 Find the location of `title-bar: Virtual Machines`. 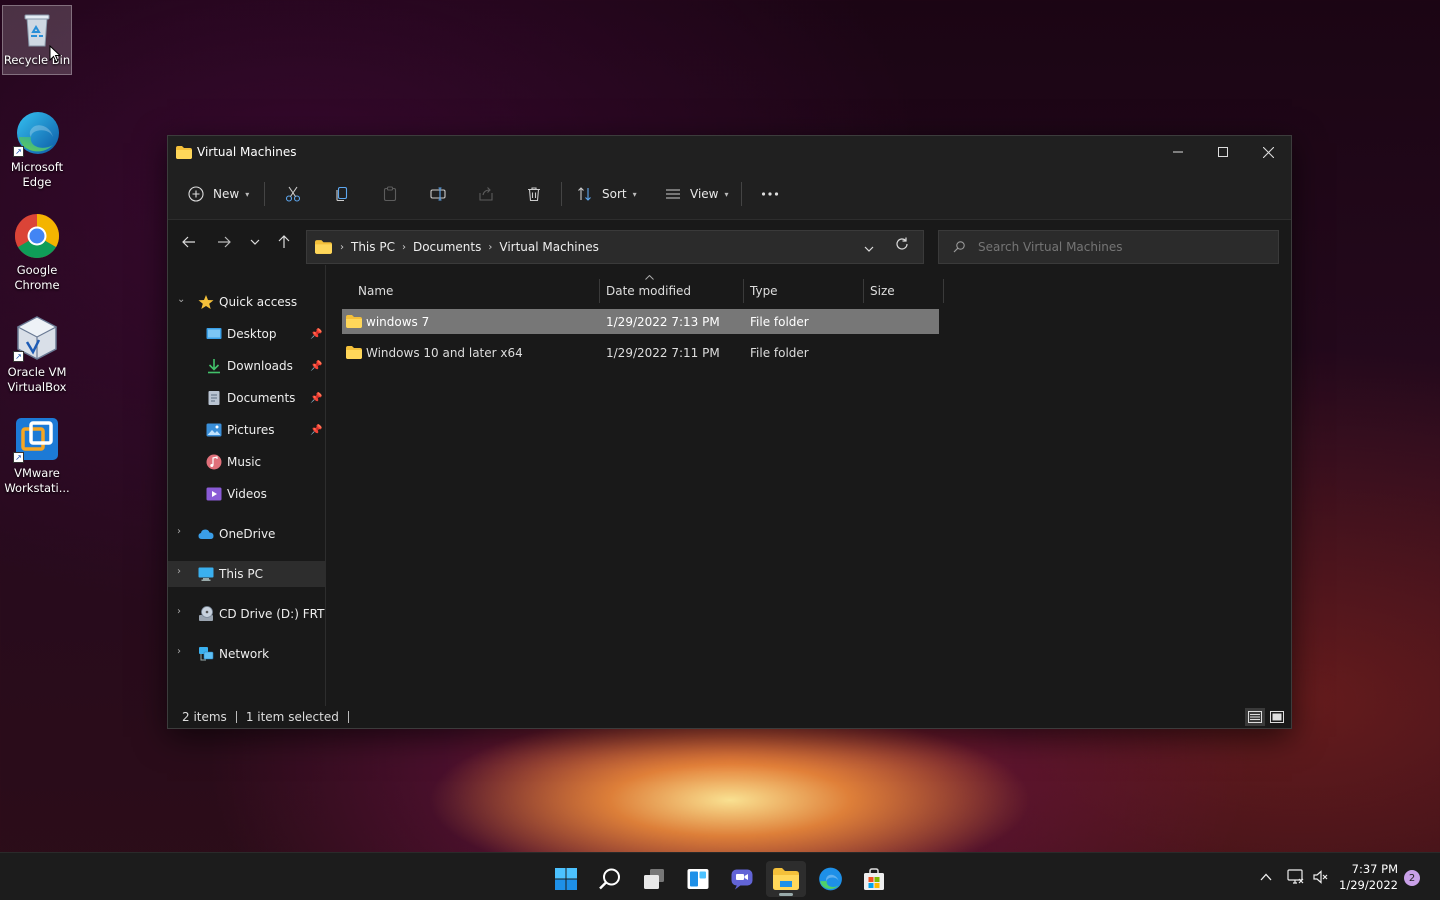

title-bar: Virtual Machines is located at coordinates (729, 152).